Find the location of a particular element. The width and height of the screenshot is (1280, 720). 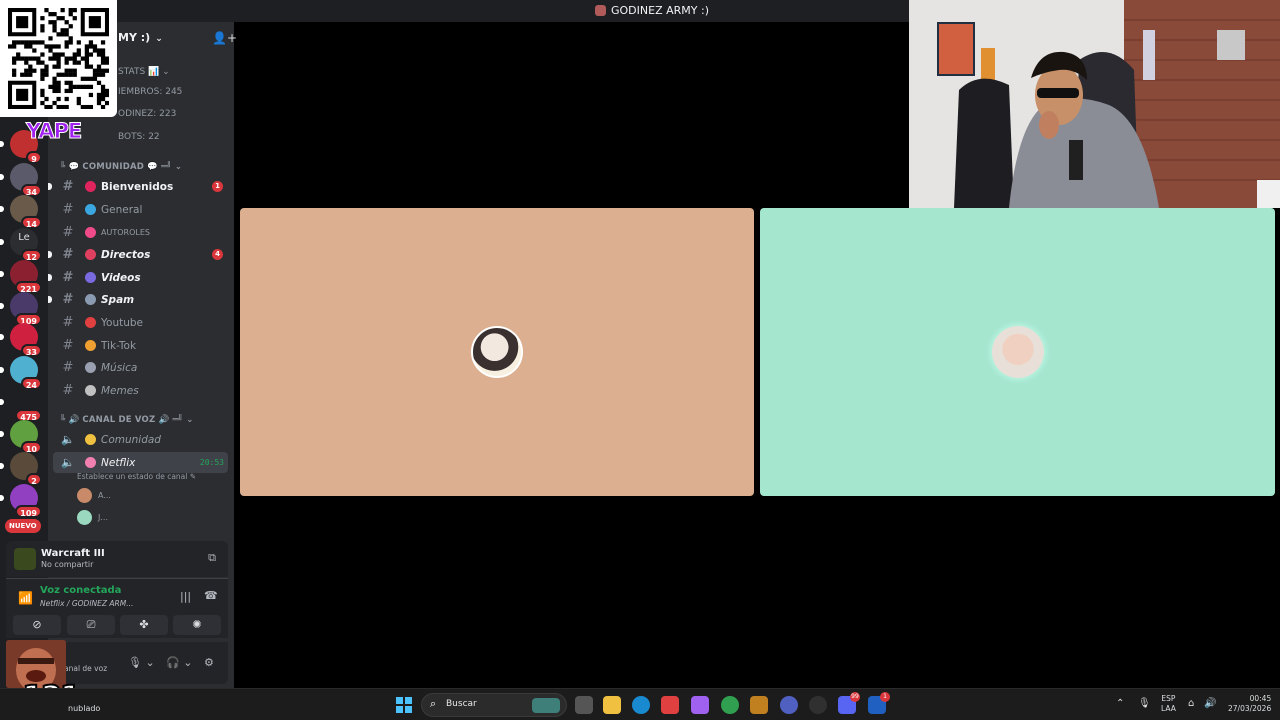

camera-off-button: ⊘ is located at coordinates (37, 625).